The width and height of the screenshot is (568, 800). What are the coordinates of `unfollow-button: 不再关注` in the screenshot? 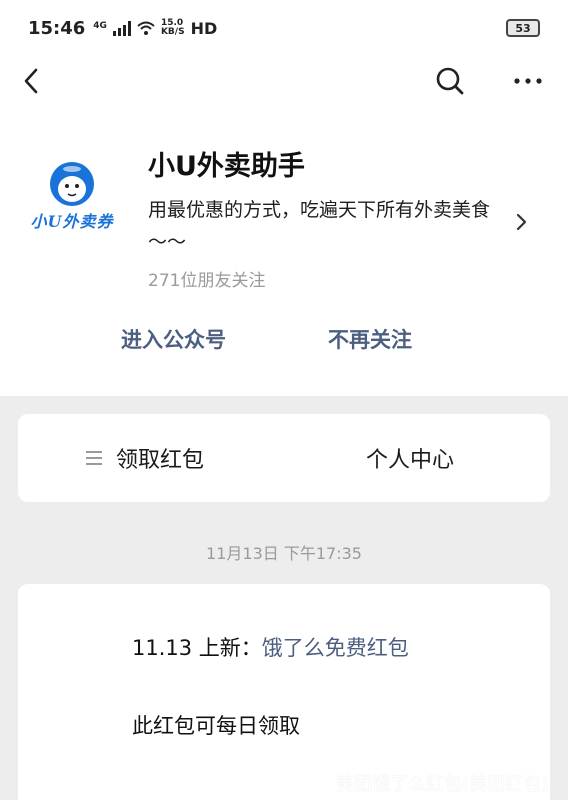 It's located at (370, 339).